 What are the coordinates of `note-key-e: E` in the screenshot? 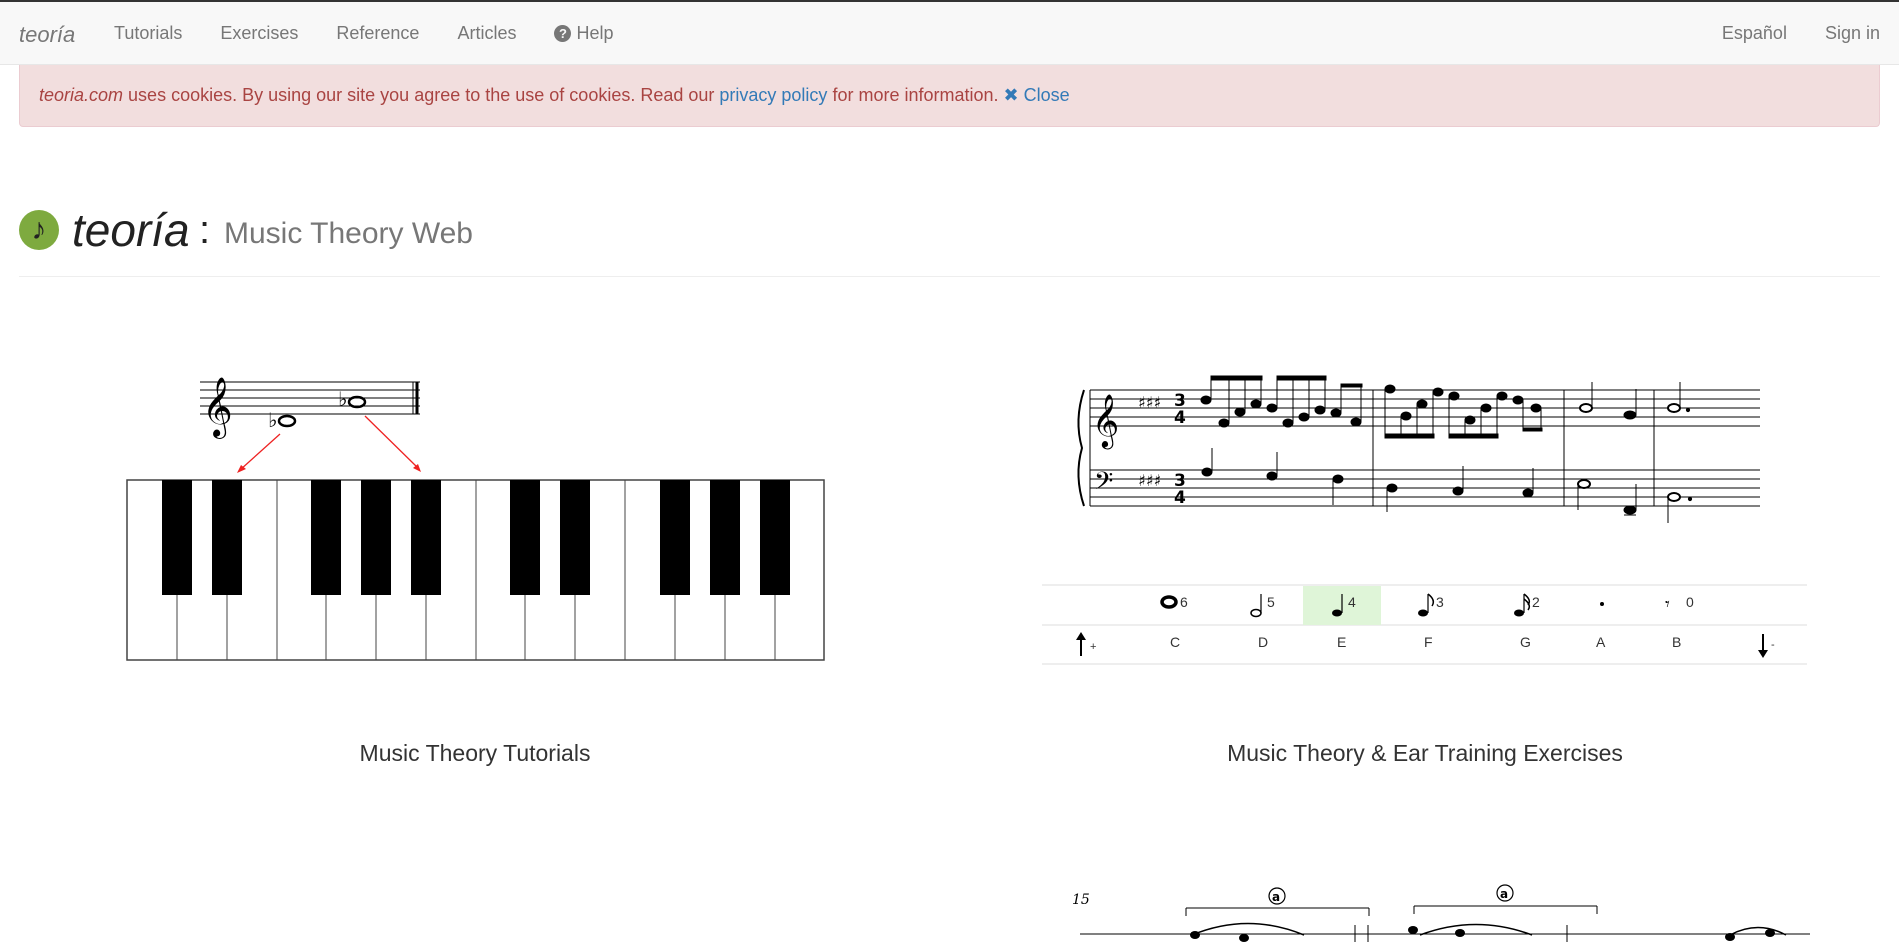 It's located at (1341, 642).